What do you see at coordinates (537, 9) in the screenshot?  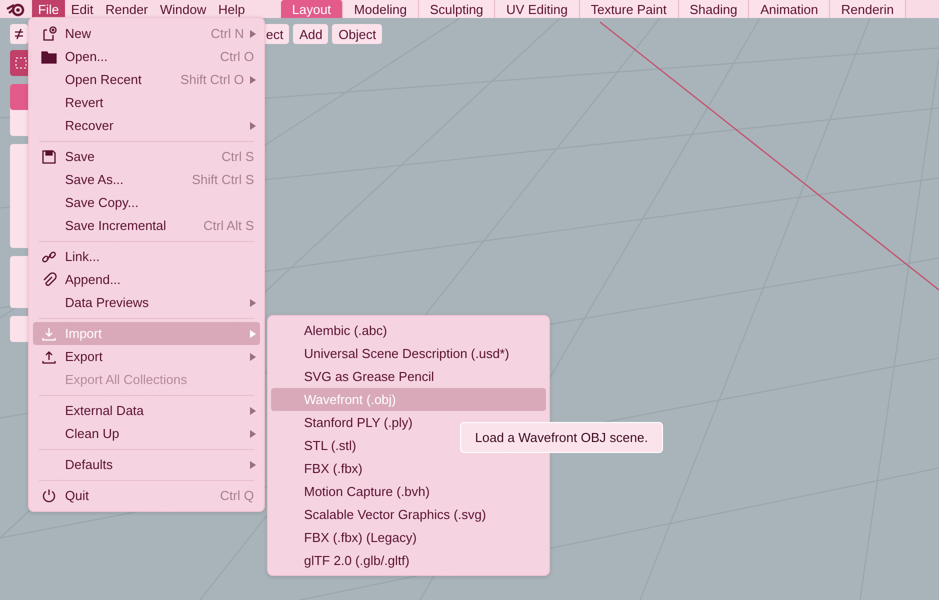 I see `workspace-tab: UV Editing` at bounding box center [537, 9].